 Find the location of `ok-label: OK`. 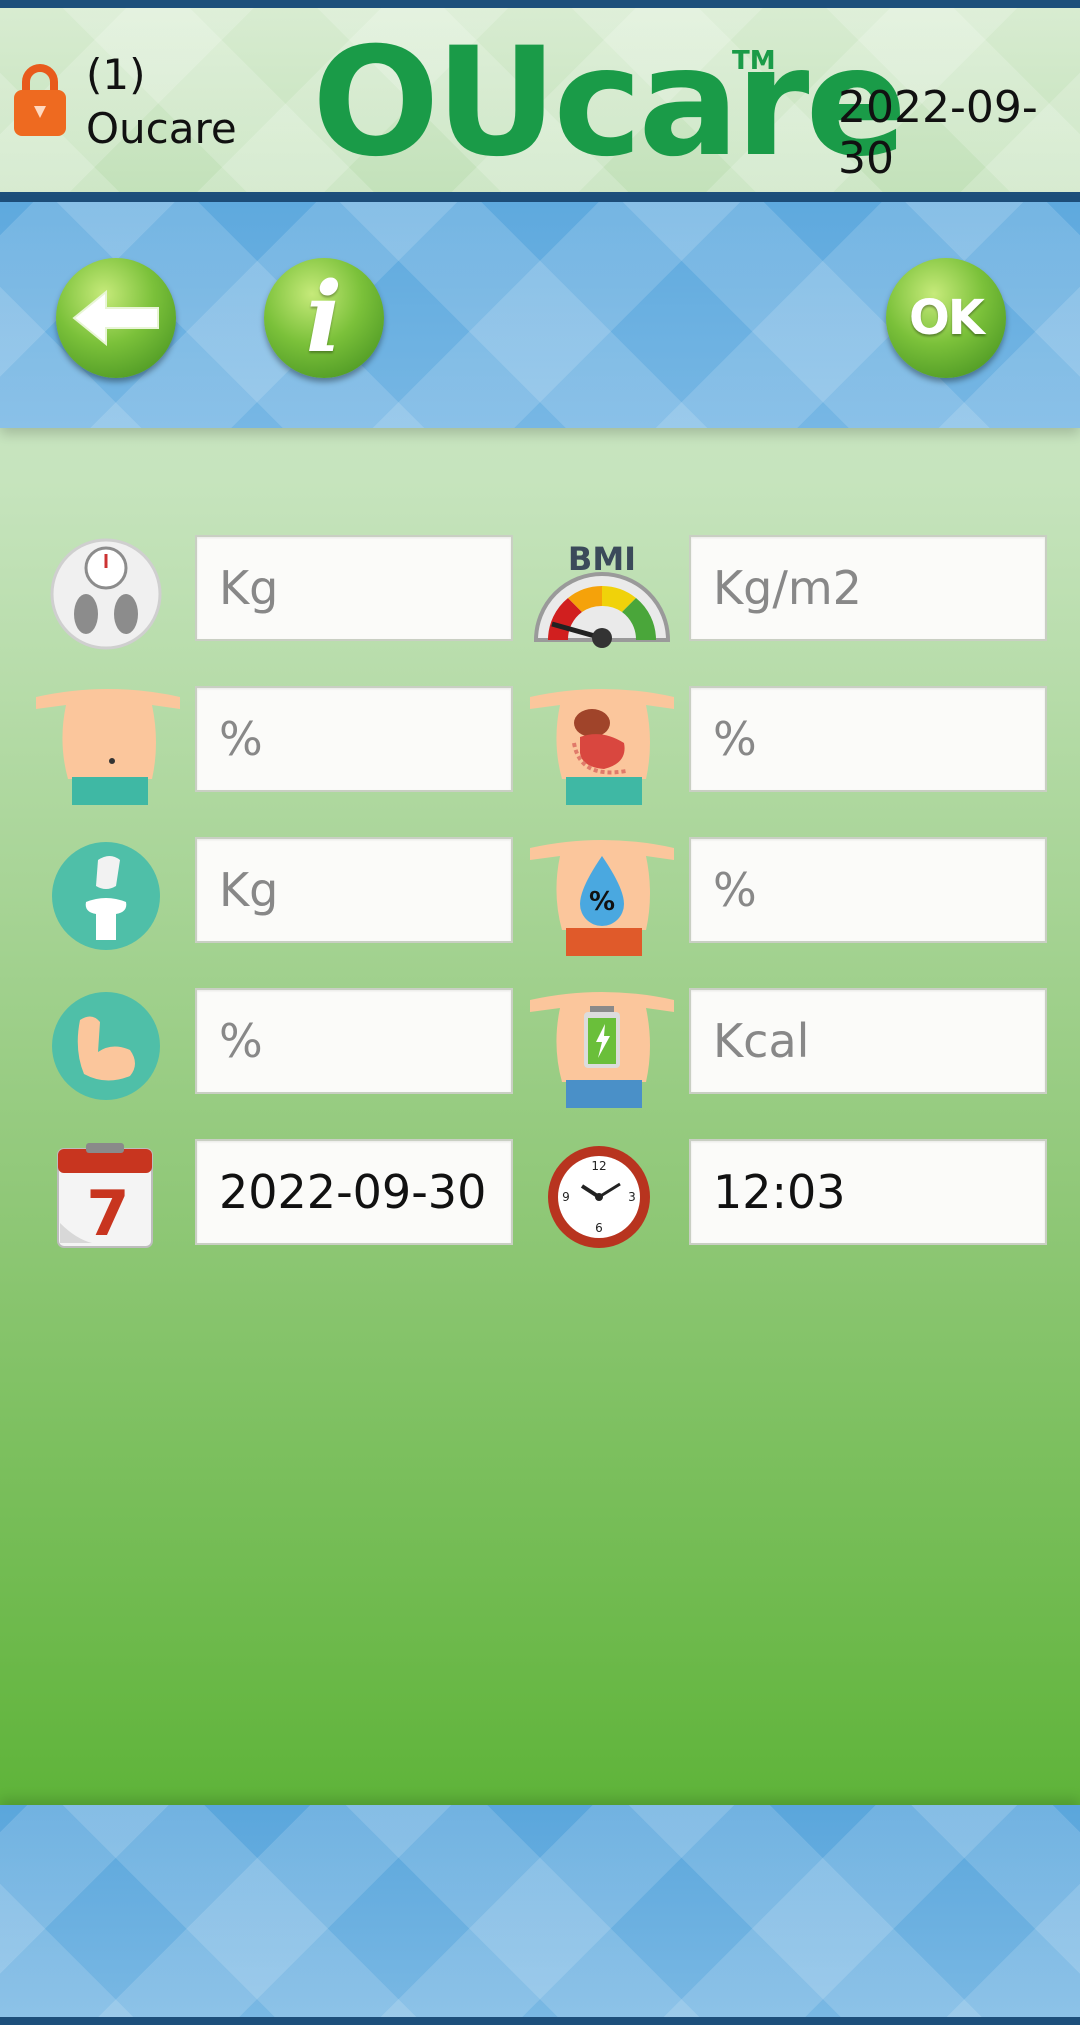

ok-label: OK is located at coordinates (947, 318).